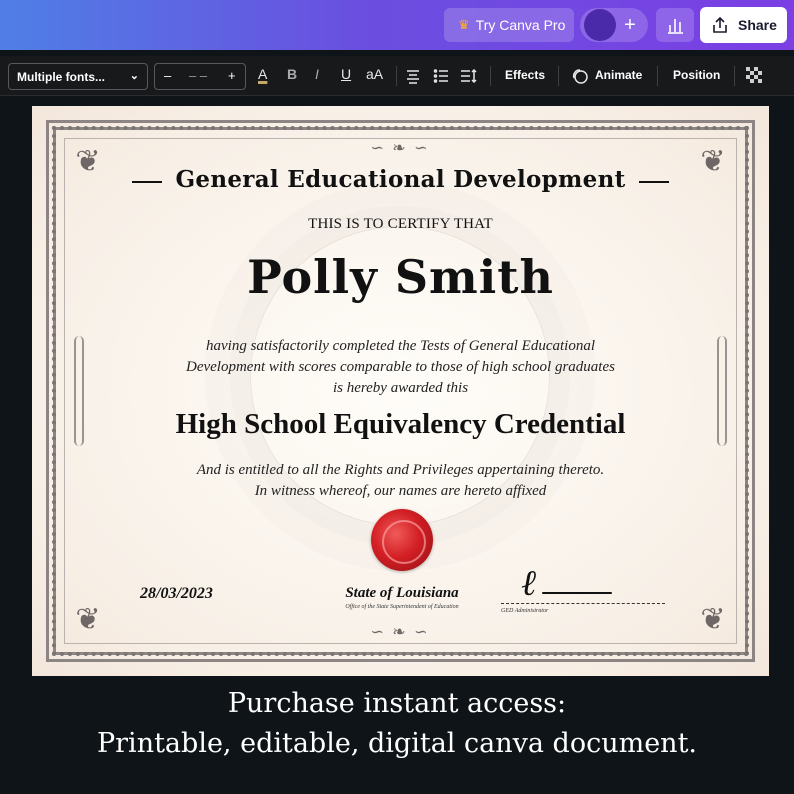  I want to click on signature: ℓ, so click(528, 583).